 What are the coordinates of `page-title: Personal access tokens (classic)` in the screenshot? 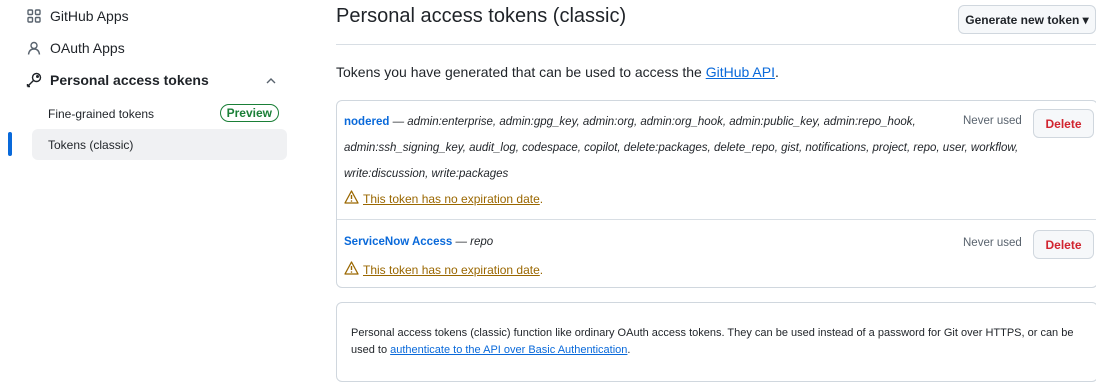 It's located at (481, 16).